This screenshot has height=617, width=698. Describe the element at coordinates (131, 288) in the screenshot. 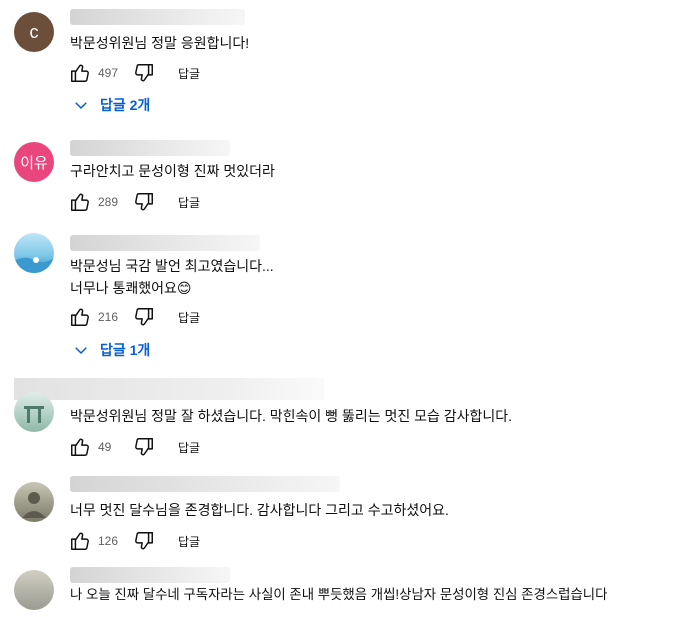

I see `comment-line: 너무나 통쾌했어요😊` at that location.